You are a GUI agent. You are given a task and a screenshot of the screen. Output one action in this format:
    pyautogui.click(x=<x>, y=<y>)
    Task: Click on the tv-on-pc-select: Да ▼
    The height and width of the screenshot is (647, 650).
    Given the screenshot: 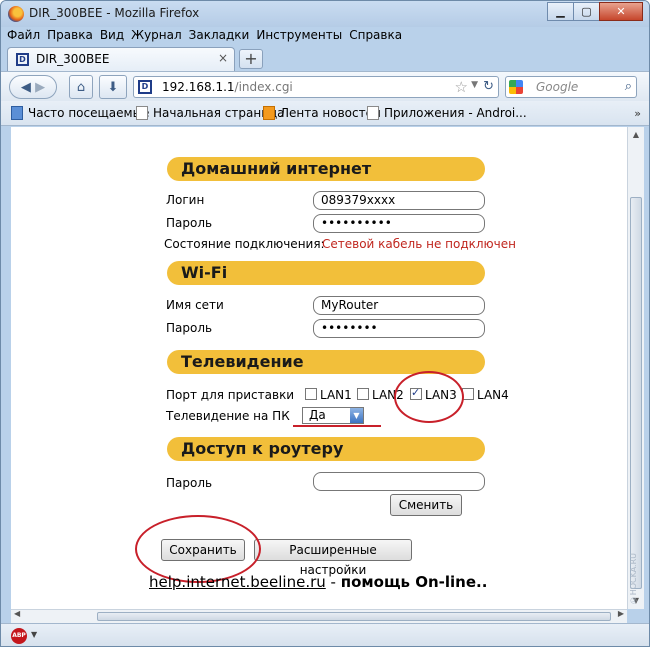 What is the action you would take?
    pyautogui.click(x=333, y=415)
    